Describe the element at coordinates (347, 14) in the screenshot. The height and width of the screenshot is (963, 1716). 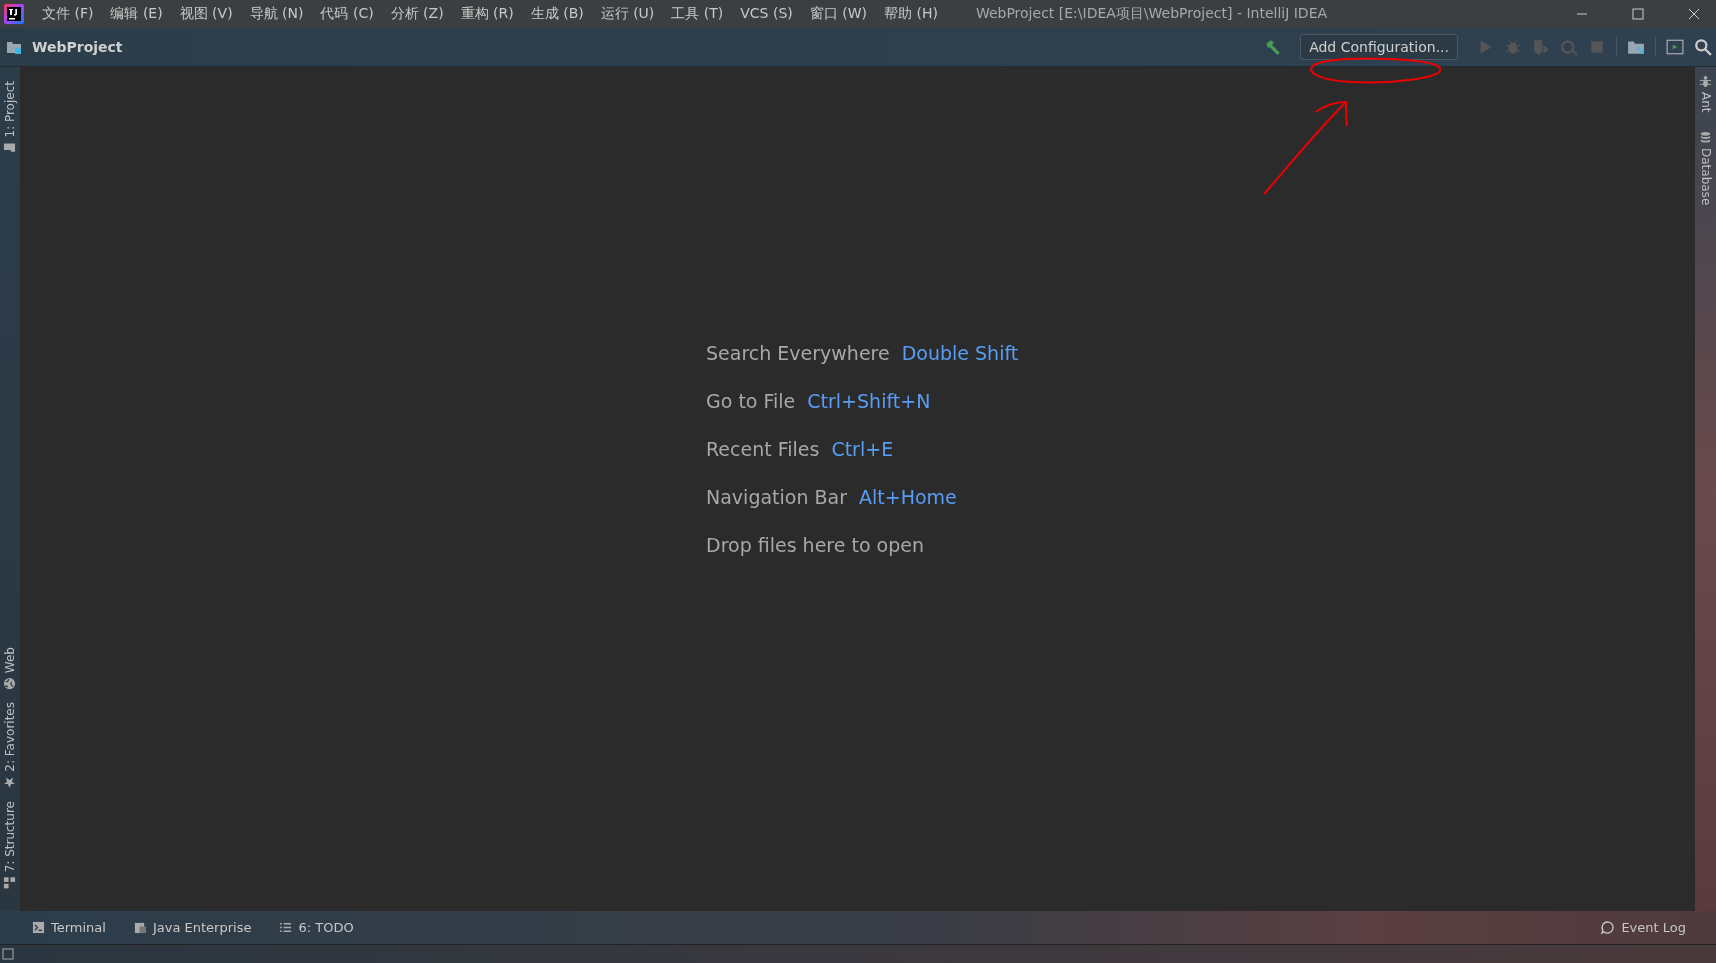
I see `menu-item: 代码 (C)` at that location.